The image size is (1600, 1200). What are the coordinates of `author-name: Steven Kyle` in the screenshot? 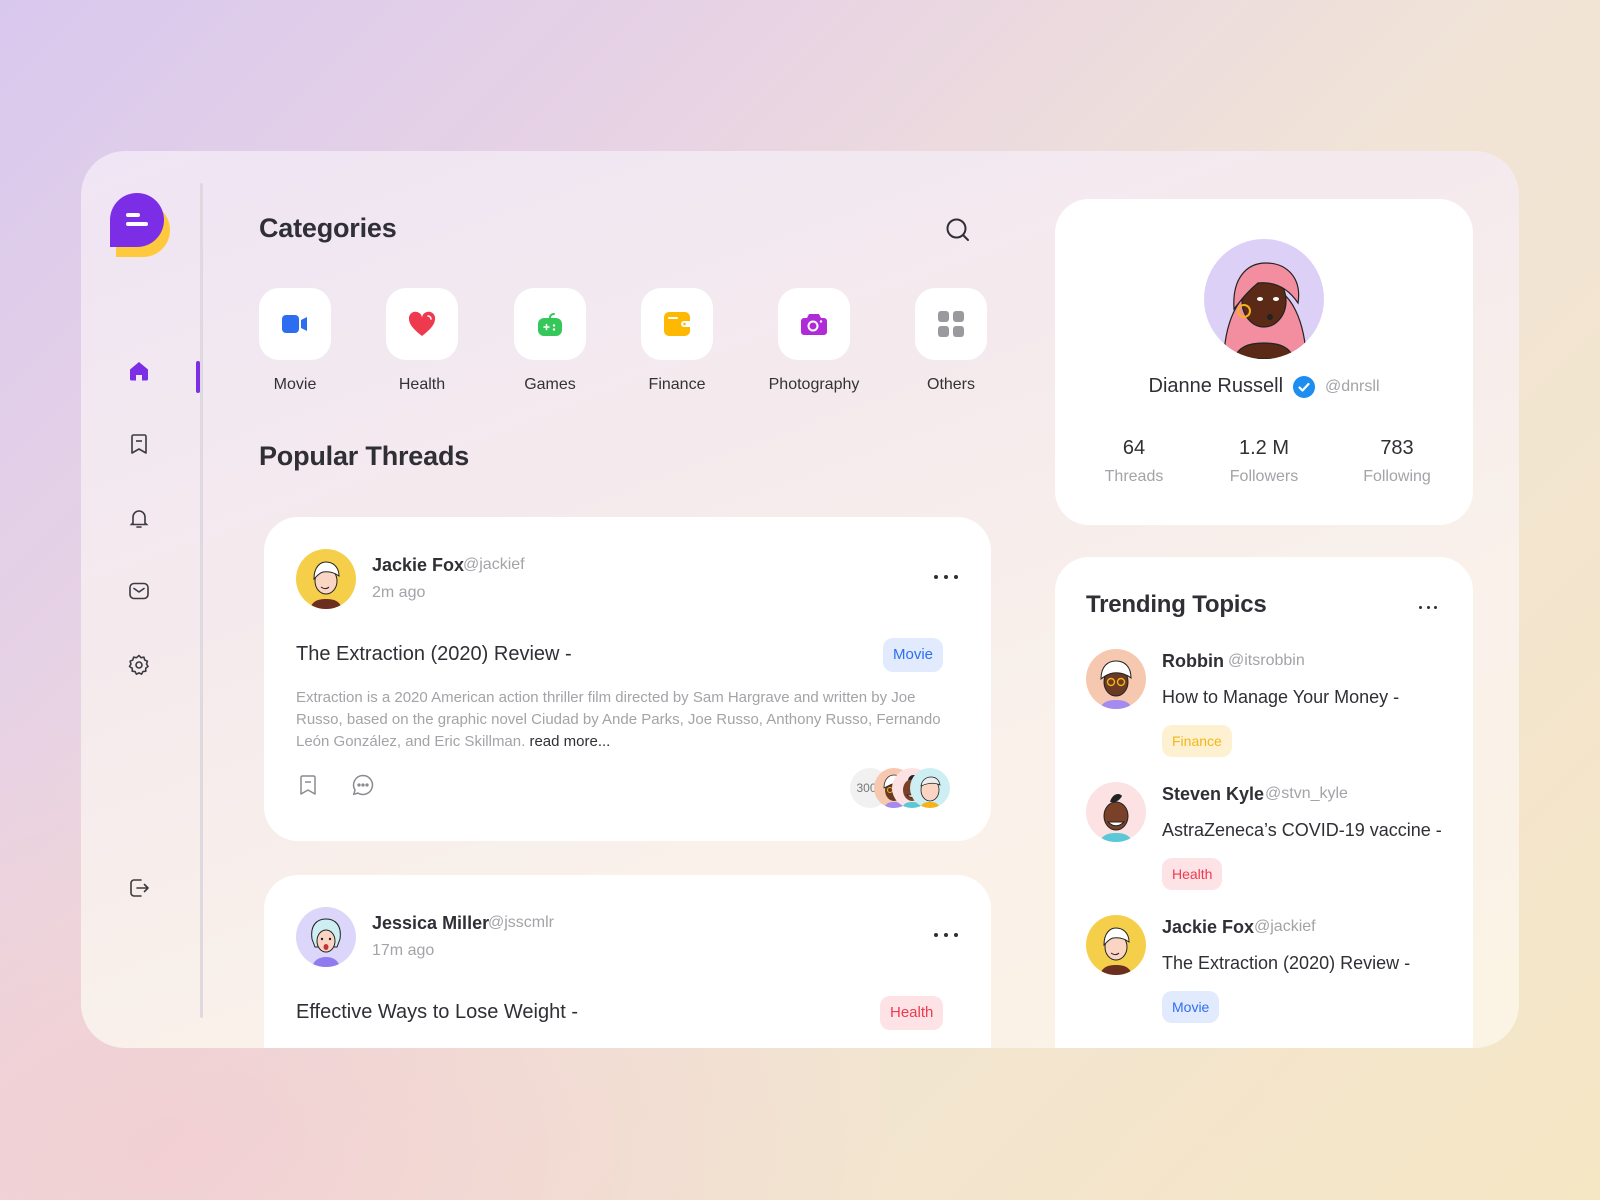 It's located at (1213, 794).